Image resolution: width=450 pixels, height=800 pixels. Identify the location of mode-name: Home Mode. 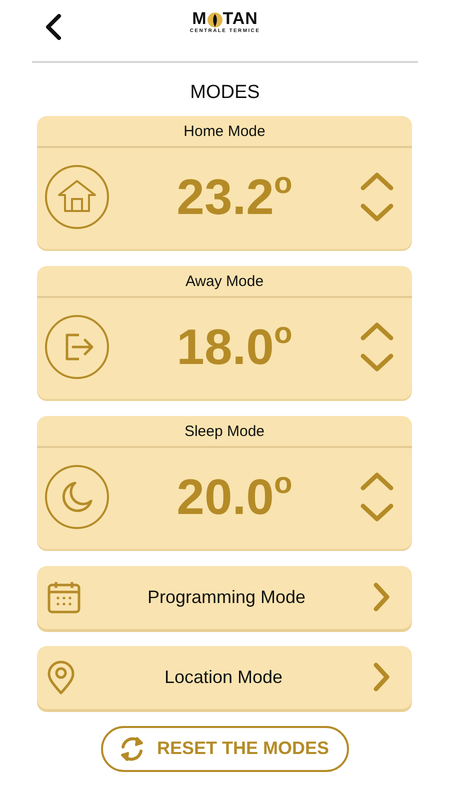
(224, 132).